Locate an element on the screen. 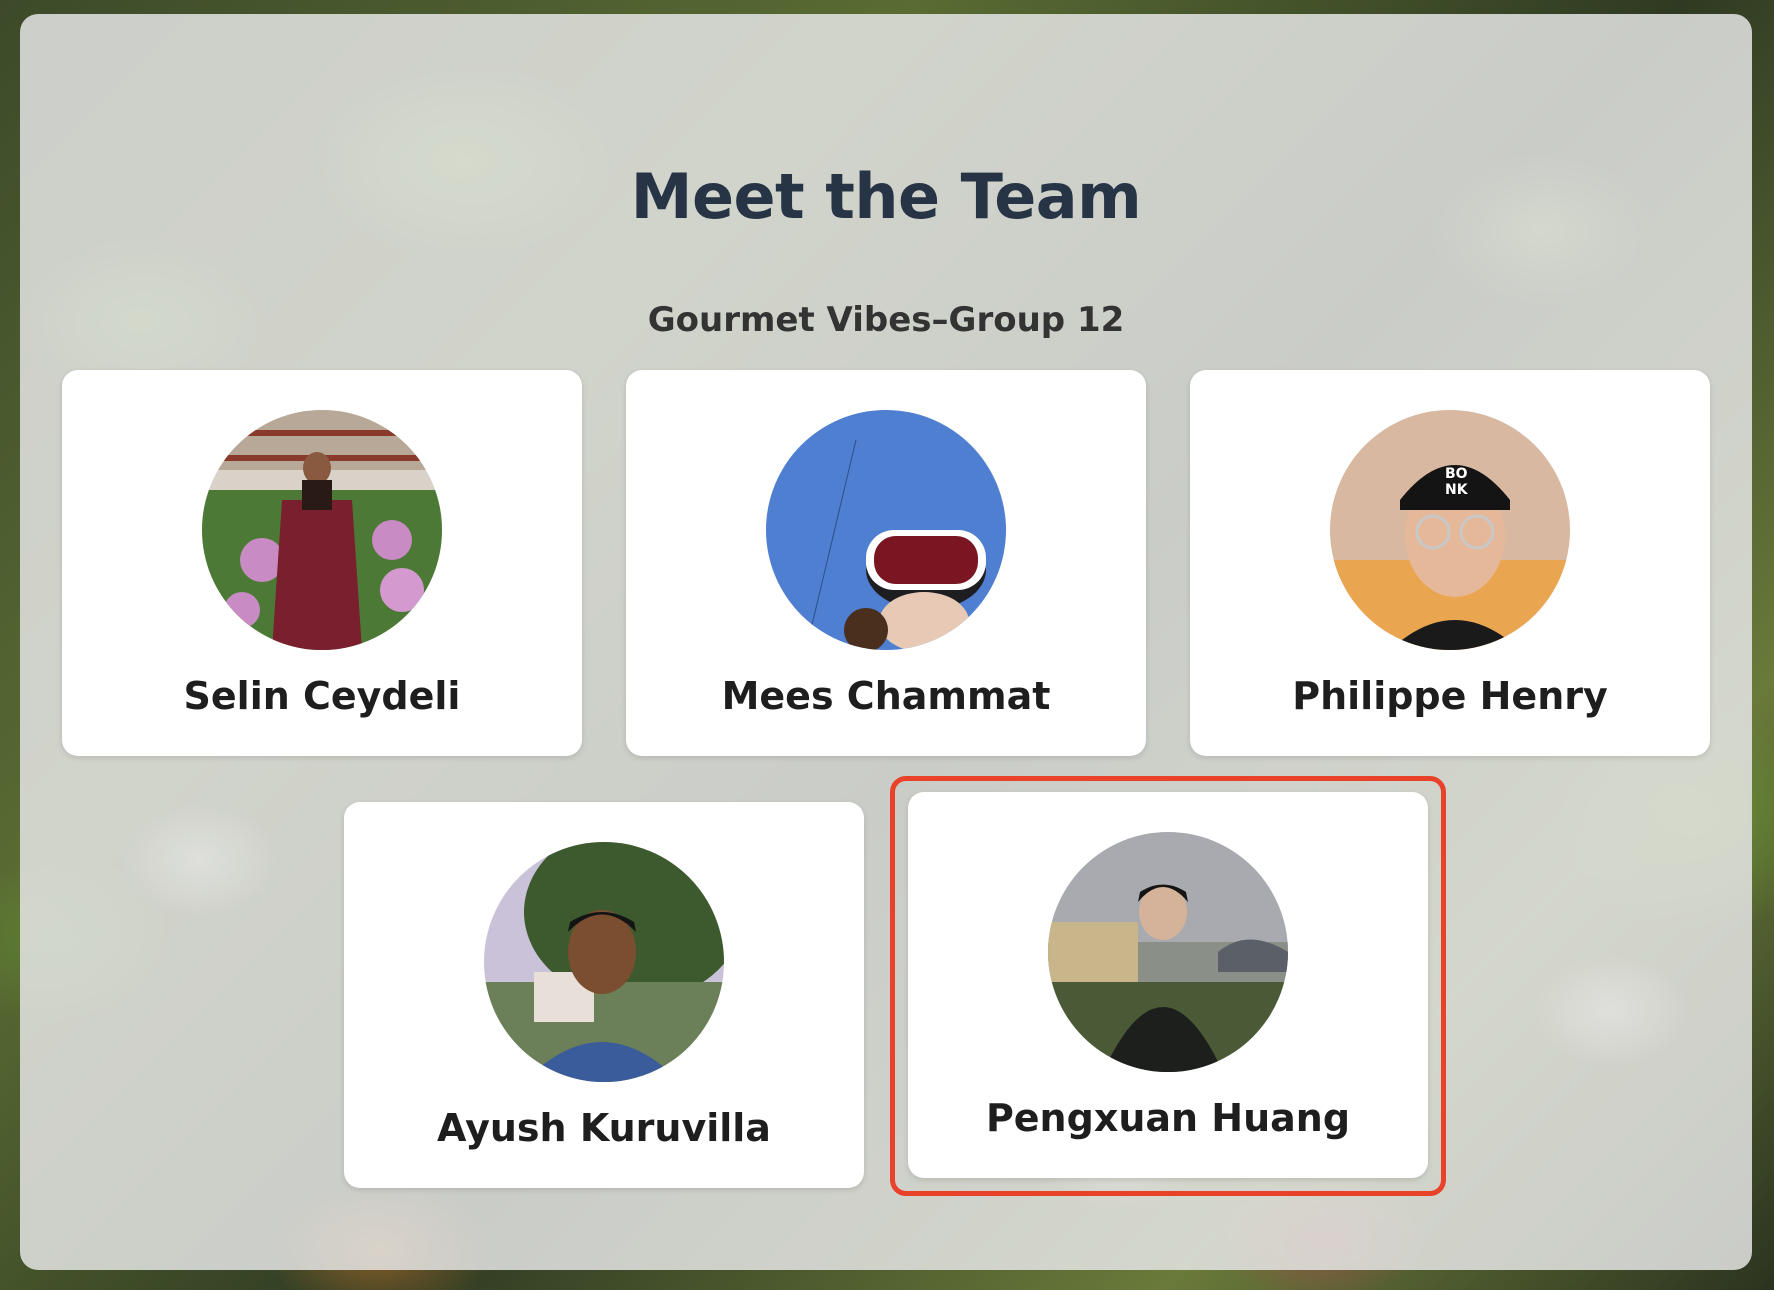 The height and width of the screenshot is (1290, 1774). selection-highlight-frame is located at coordinates (1168, 986).